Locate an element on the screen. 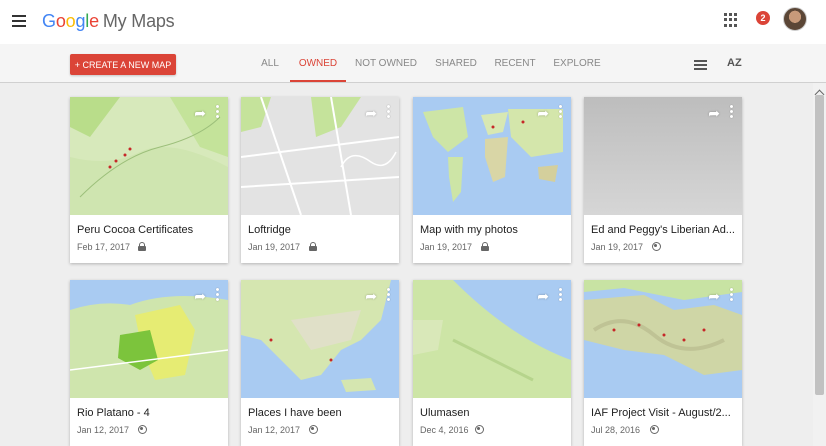  list-view-icon is located at coordinates (700, 65).